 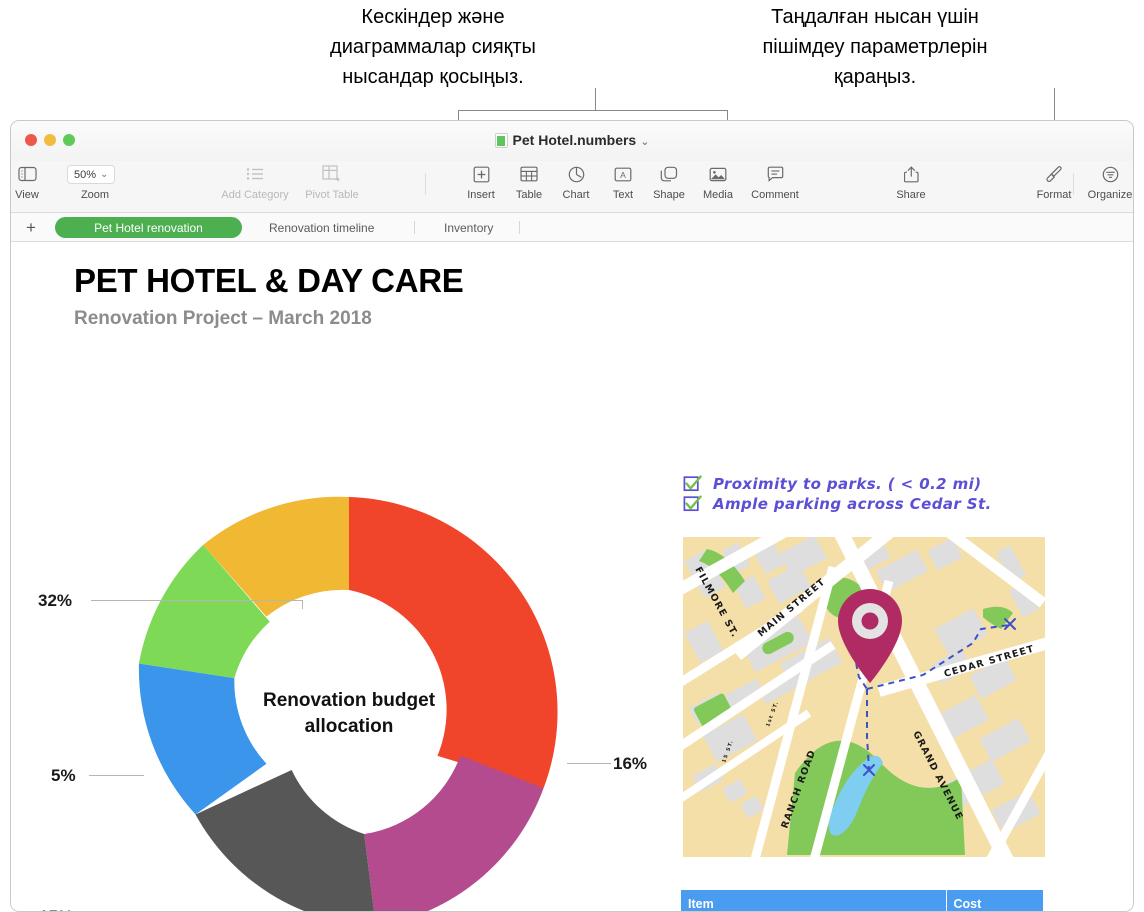 I want to click on svg-text: A, so click(x=623, y=175).